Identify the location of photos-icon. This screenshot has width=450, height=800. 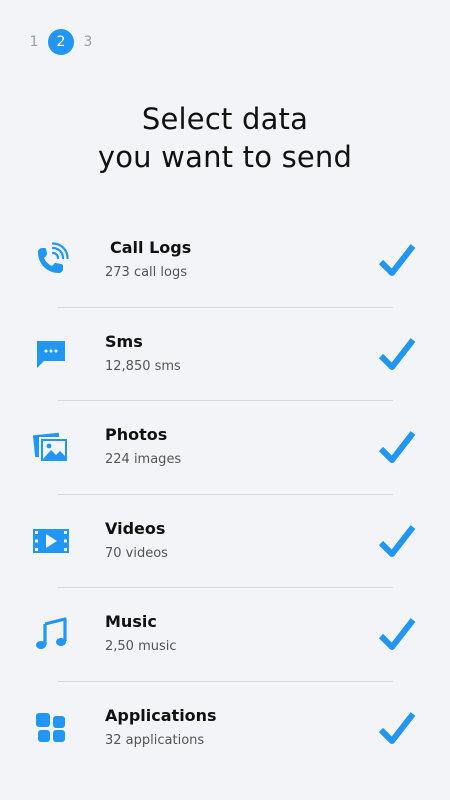
(51, 447).